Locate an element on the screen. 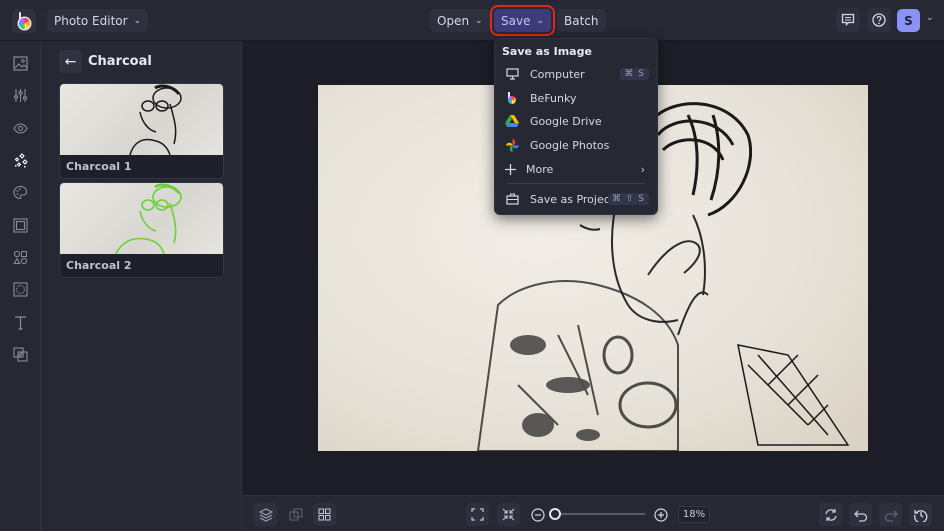 This screenshot has height=531, width=944. befunky-logo-icon is located at coordinates (24, 21).